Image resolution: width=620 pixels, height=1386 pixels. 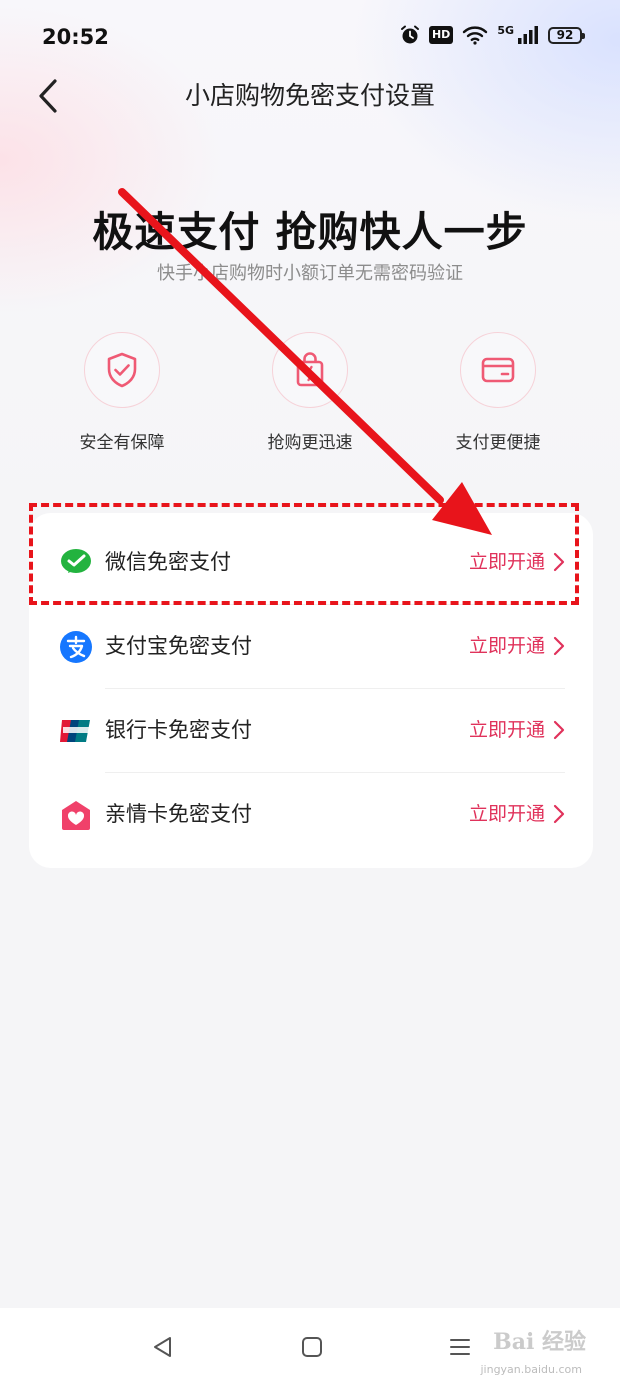 I want to click on payment-row-bank-card: 银行卡免密支付 立即开通, so click(x=311, y=731).